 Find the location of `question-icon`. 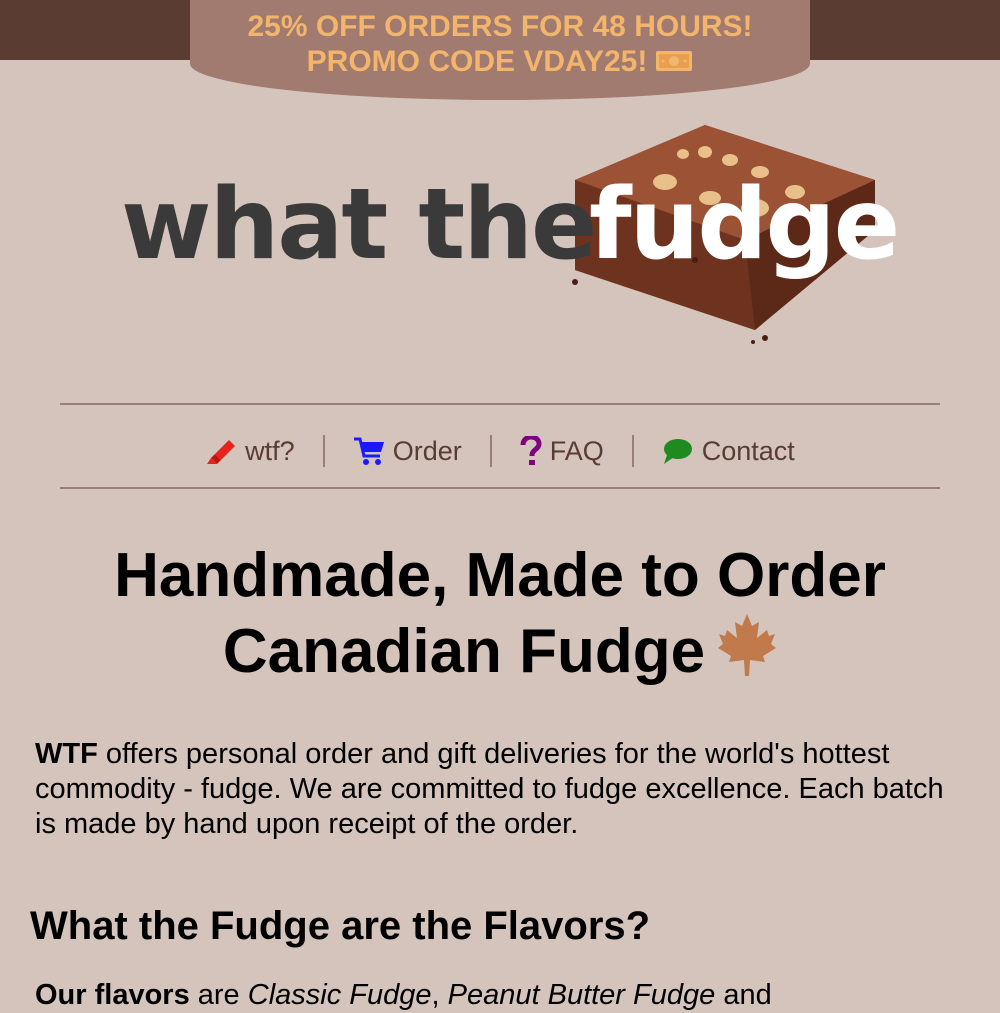

question-icon is located at coordinates (531, 450).